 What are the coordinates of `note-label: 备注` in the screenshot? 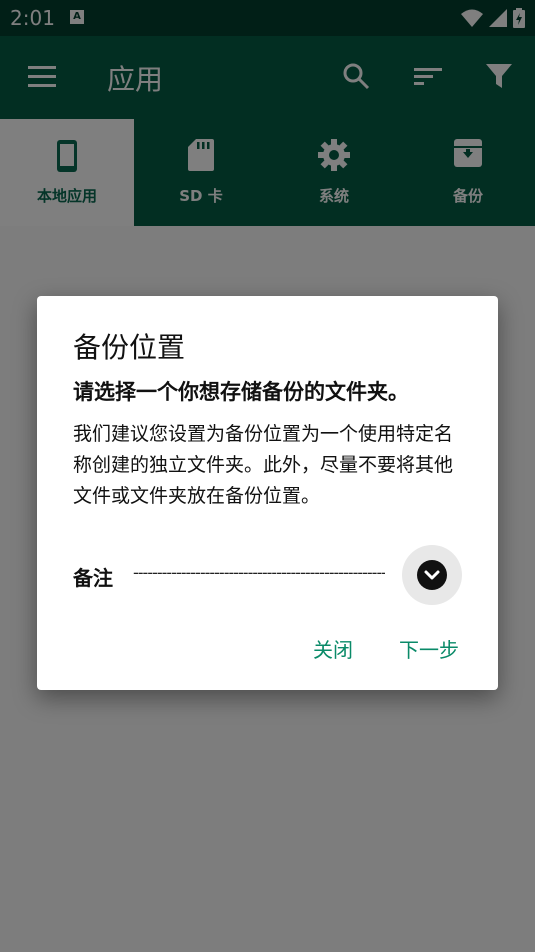 It's located at (93, 578).